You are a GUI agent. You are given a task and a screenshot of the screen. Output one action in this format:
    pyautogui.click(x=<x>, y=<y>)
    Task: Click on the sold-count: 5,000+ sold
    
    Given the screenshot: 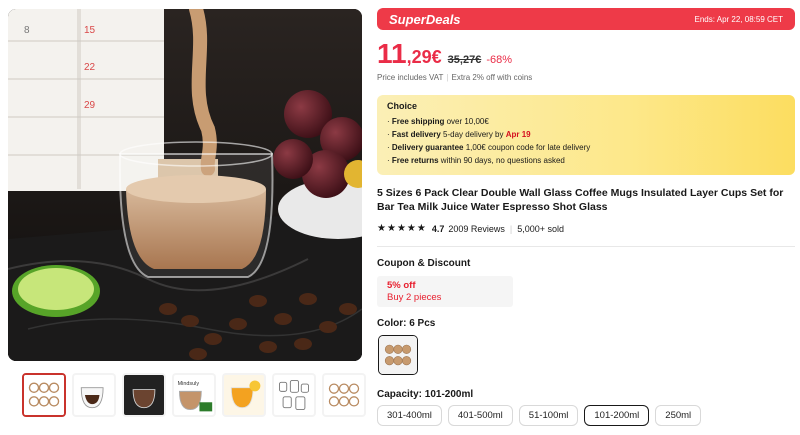 What is the action you would take?
    pyautogui.click(x=541, y=228)
    